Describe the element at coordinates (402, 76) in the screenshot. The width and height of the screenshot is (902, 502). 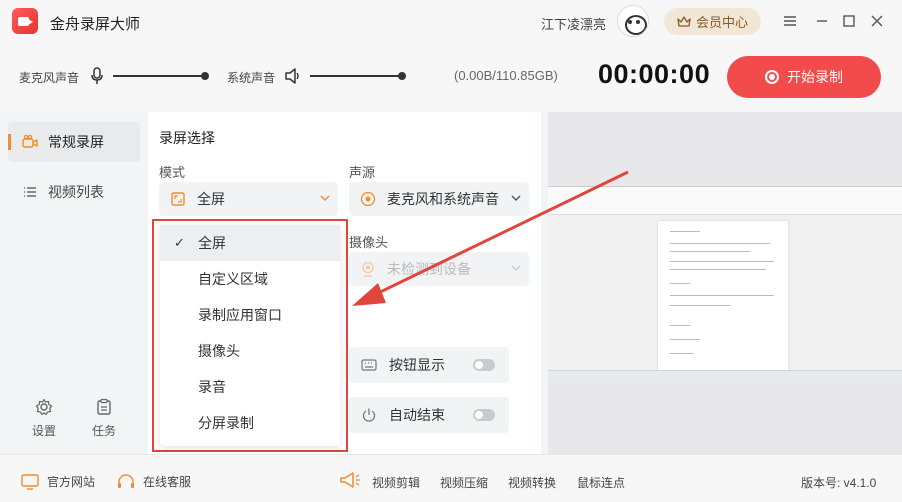
I see `system-volume-handle` at that location.